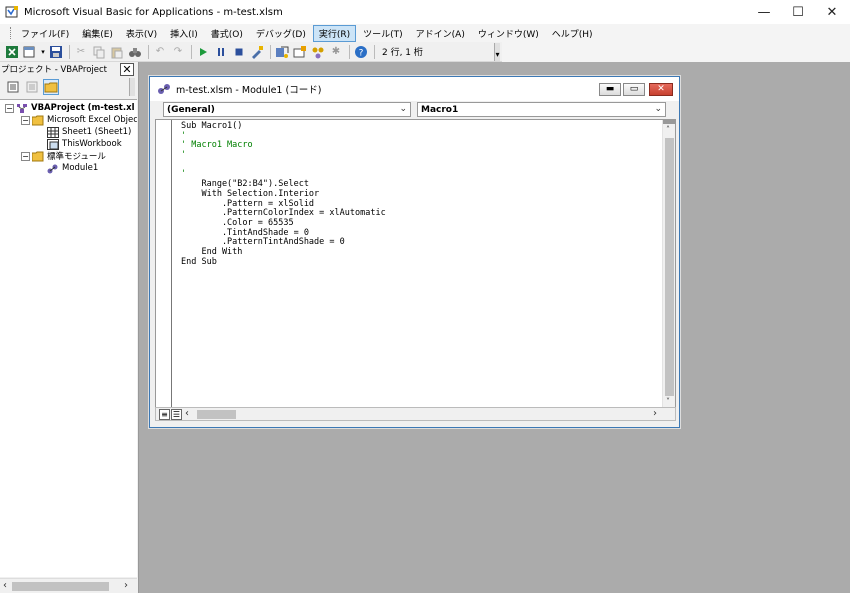  I want to click on code-line: Sub Macro1(), so click(283, 126).